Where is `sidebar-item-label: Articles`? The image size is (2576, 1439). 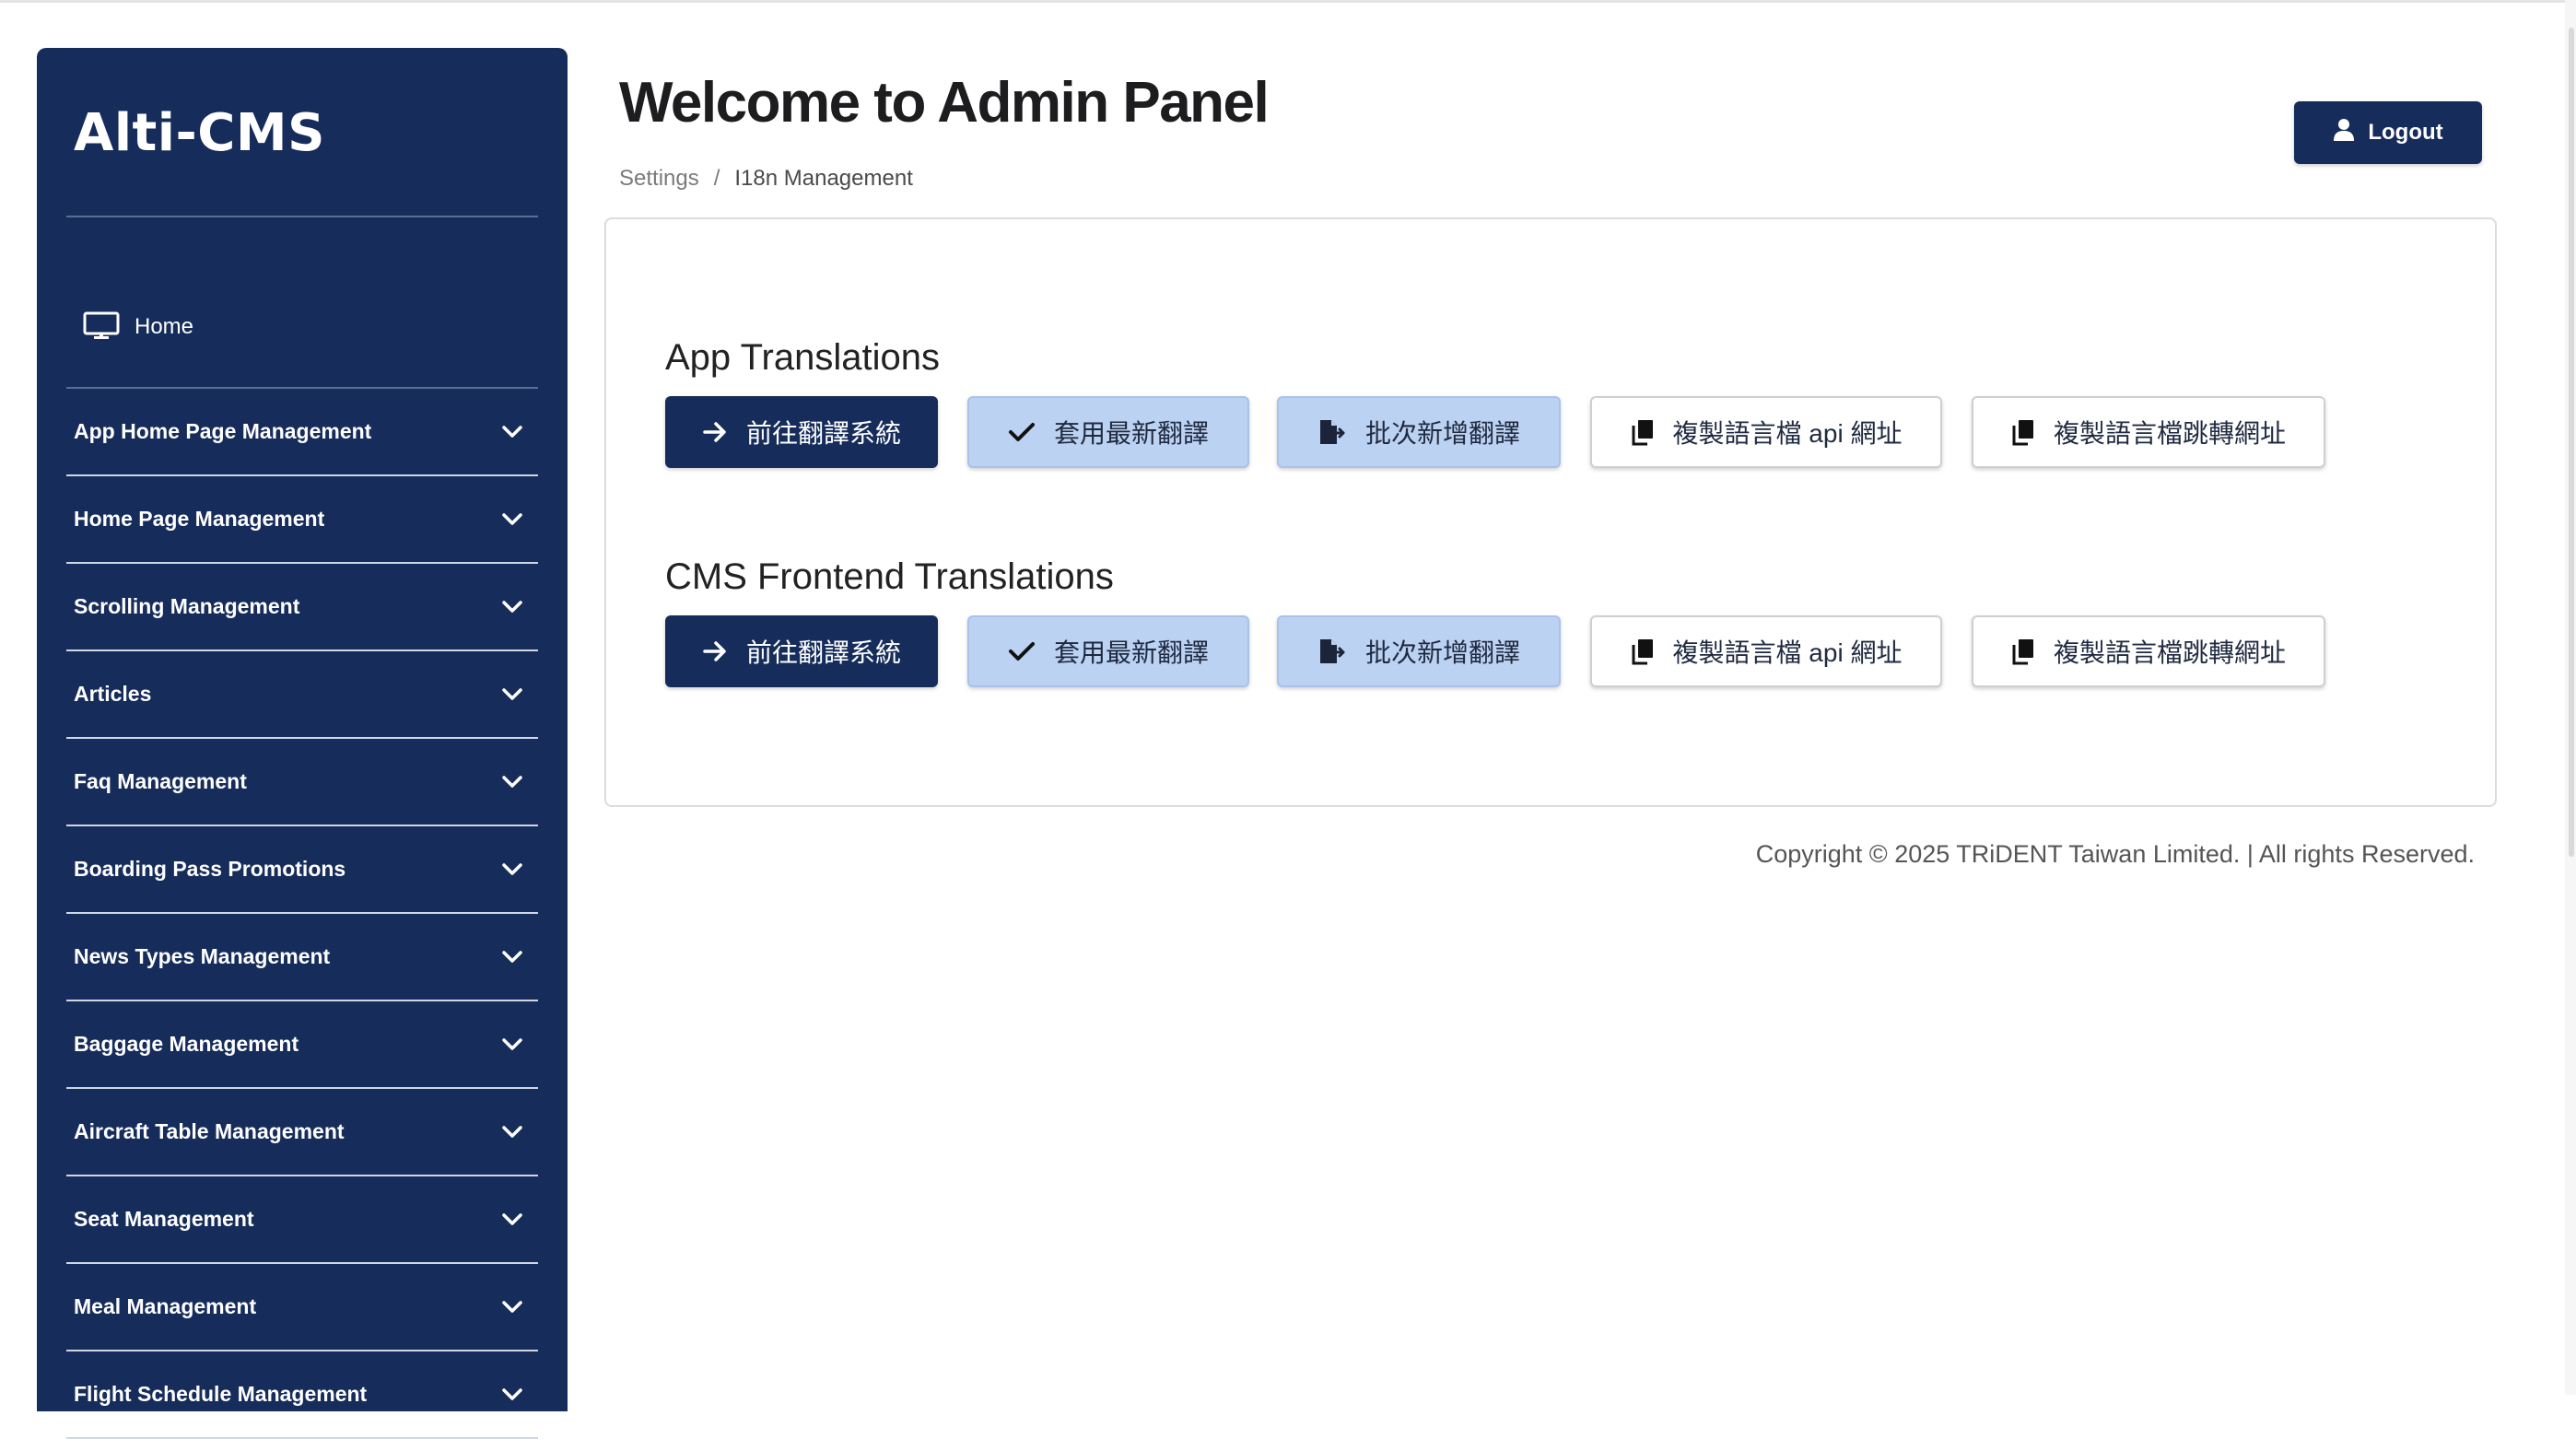
sidebar-item-label: Articles is located at coordinates (113, 694).